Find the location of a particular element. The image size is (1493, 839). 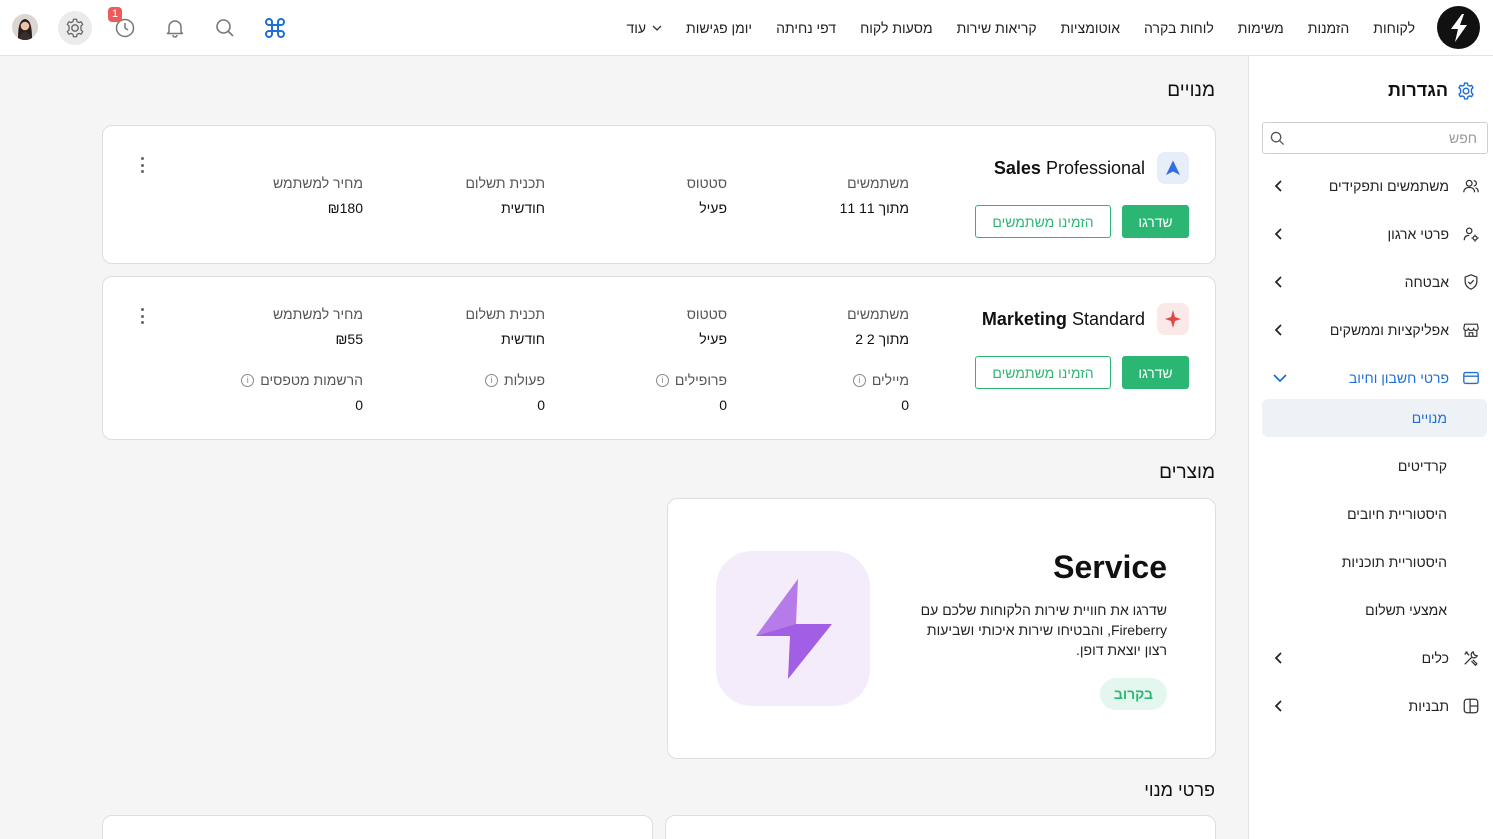

emails-column: מיילים i 0 is located at coordinates (818, 392).